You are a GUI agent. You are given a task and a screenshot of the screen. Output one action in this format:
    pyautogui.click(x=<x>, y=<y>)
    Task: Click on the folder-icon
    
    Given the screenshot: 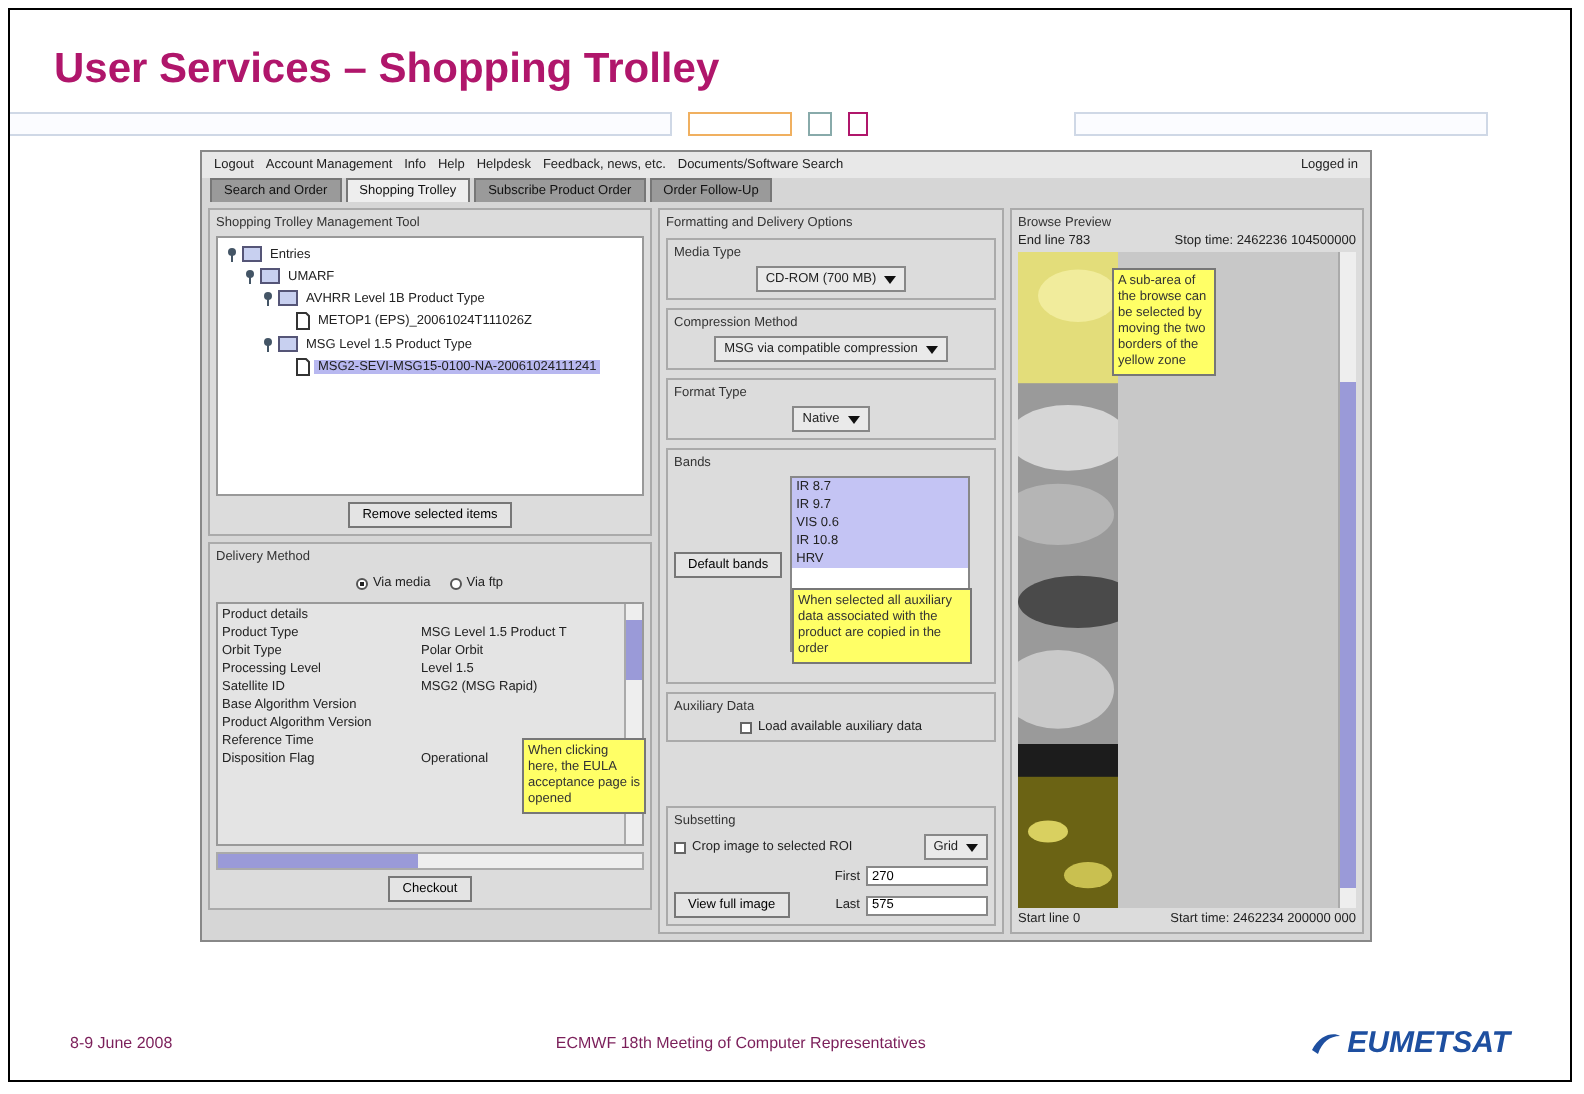 What is the action you would take?
    pyautogui.click(x=288, y=344)
    